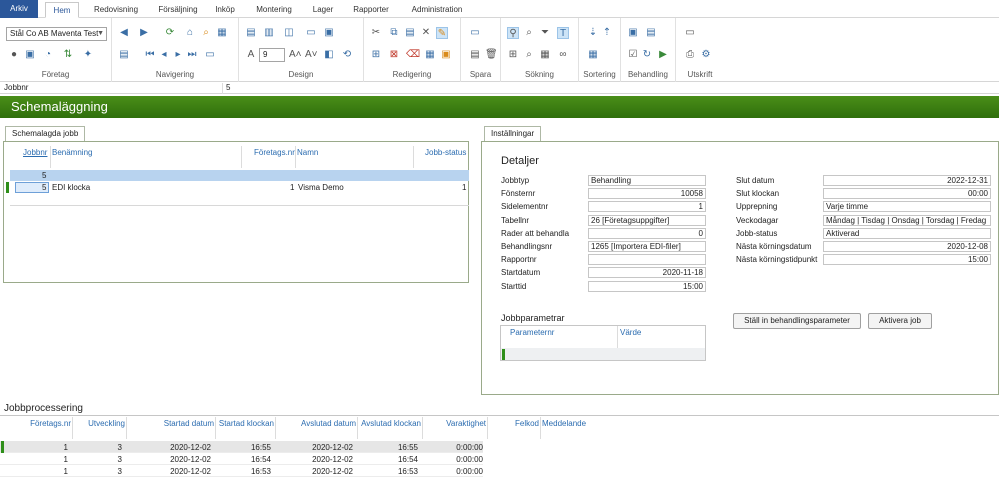  I want to click on field-value: Varje timme, so click(907, 207).